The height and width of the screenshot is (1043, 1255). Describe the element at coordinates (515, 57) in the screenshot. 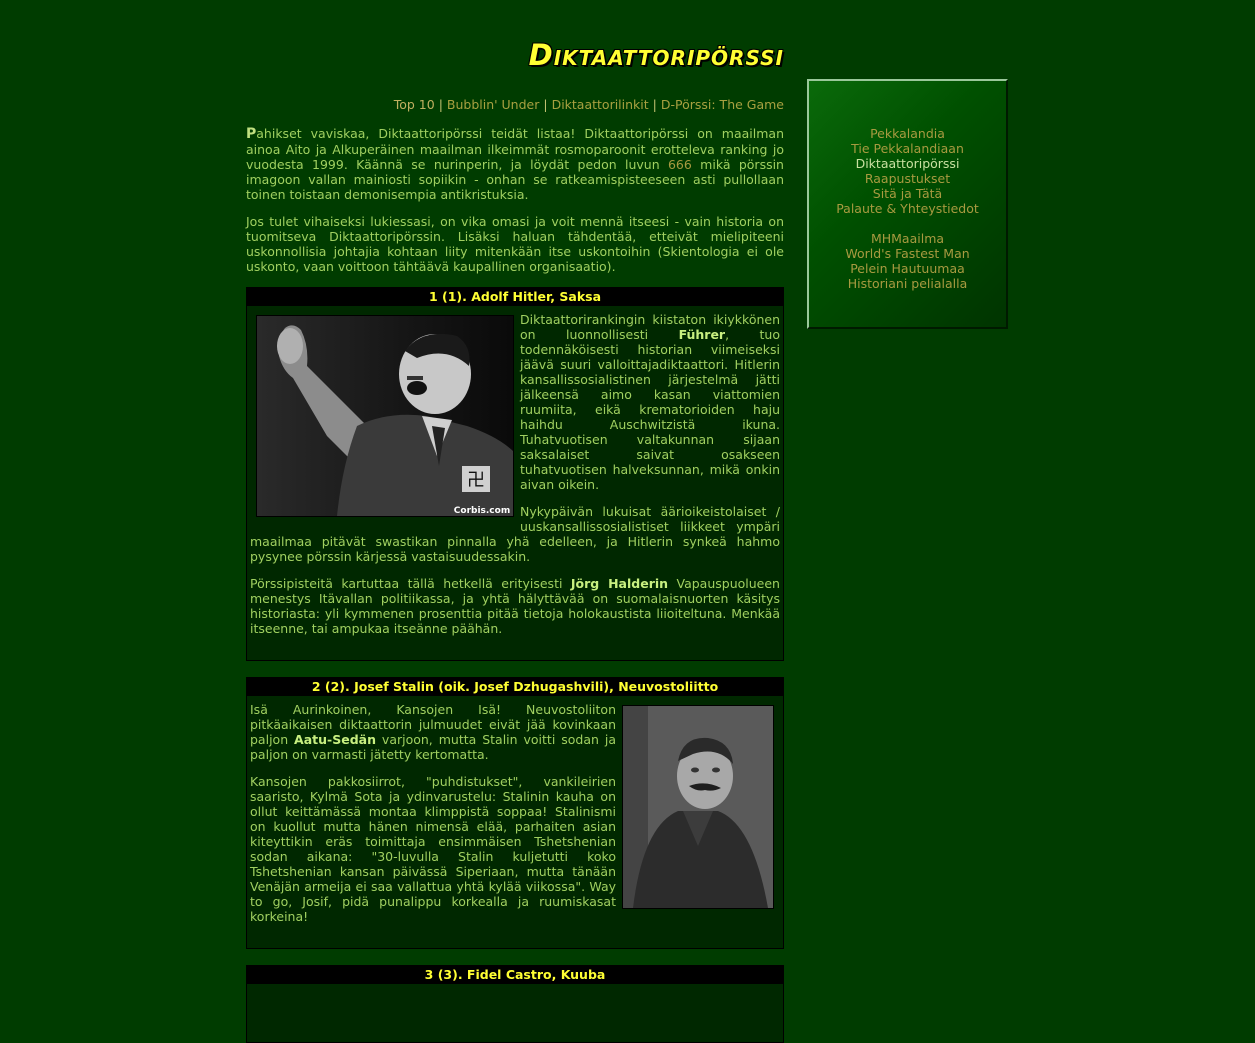

I see `site-logo: Diktaattoripörssi` at that location.